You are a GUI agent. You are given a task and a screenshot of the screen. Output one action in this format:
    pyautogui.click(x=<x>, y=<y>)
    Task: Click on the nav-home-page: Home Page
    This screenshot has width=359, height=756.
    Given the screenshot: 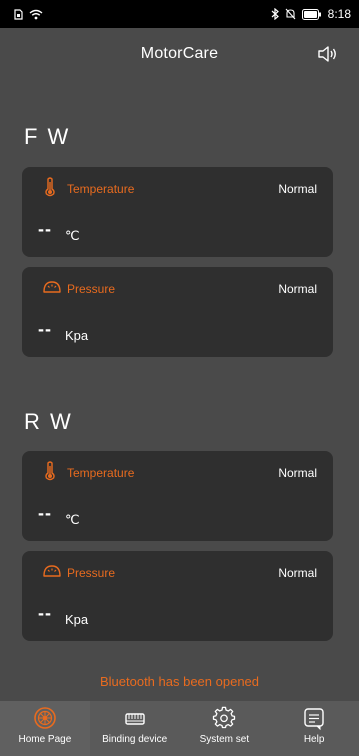 What is the action you would take?
    pyautogui.click(x=45, y=728)
    